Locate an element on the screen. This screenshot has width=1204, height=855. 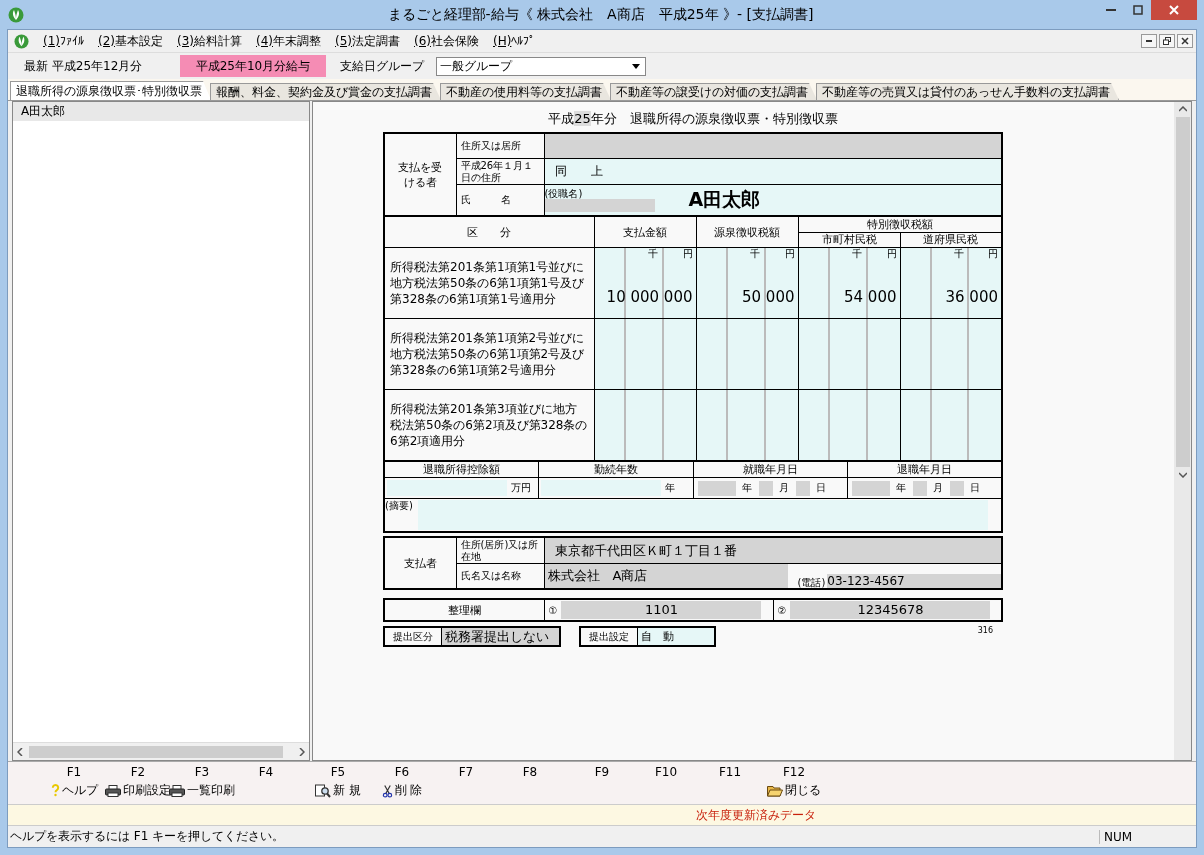
function-key-button: 一覧印刷 is located at coordinates (202, 790).